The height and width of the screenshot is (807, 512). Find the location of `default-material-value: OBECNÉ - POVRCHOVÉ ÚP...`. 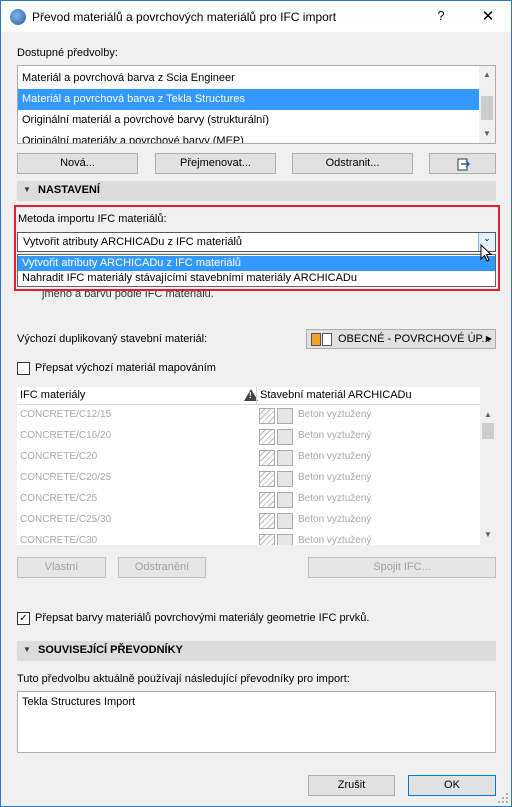

default-material-value: OBECNÉ - POVRCHOVÉ ÚP... is located at coordinates (414, 339).